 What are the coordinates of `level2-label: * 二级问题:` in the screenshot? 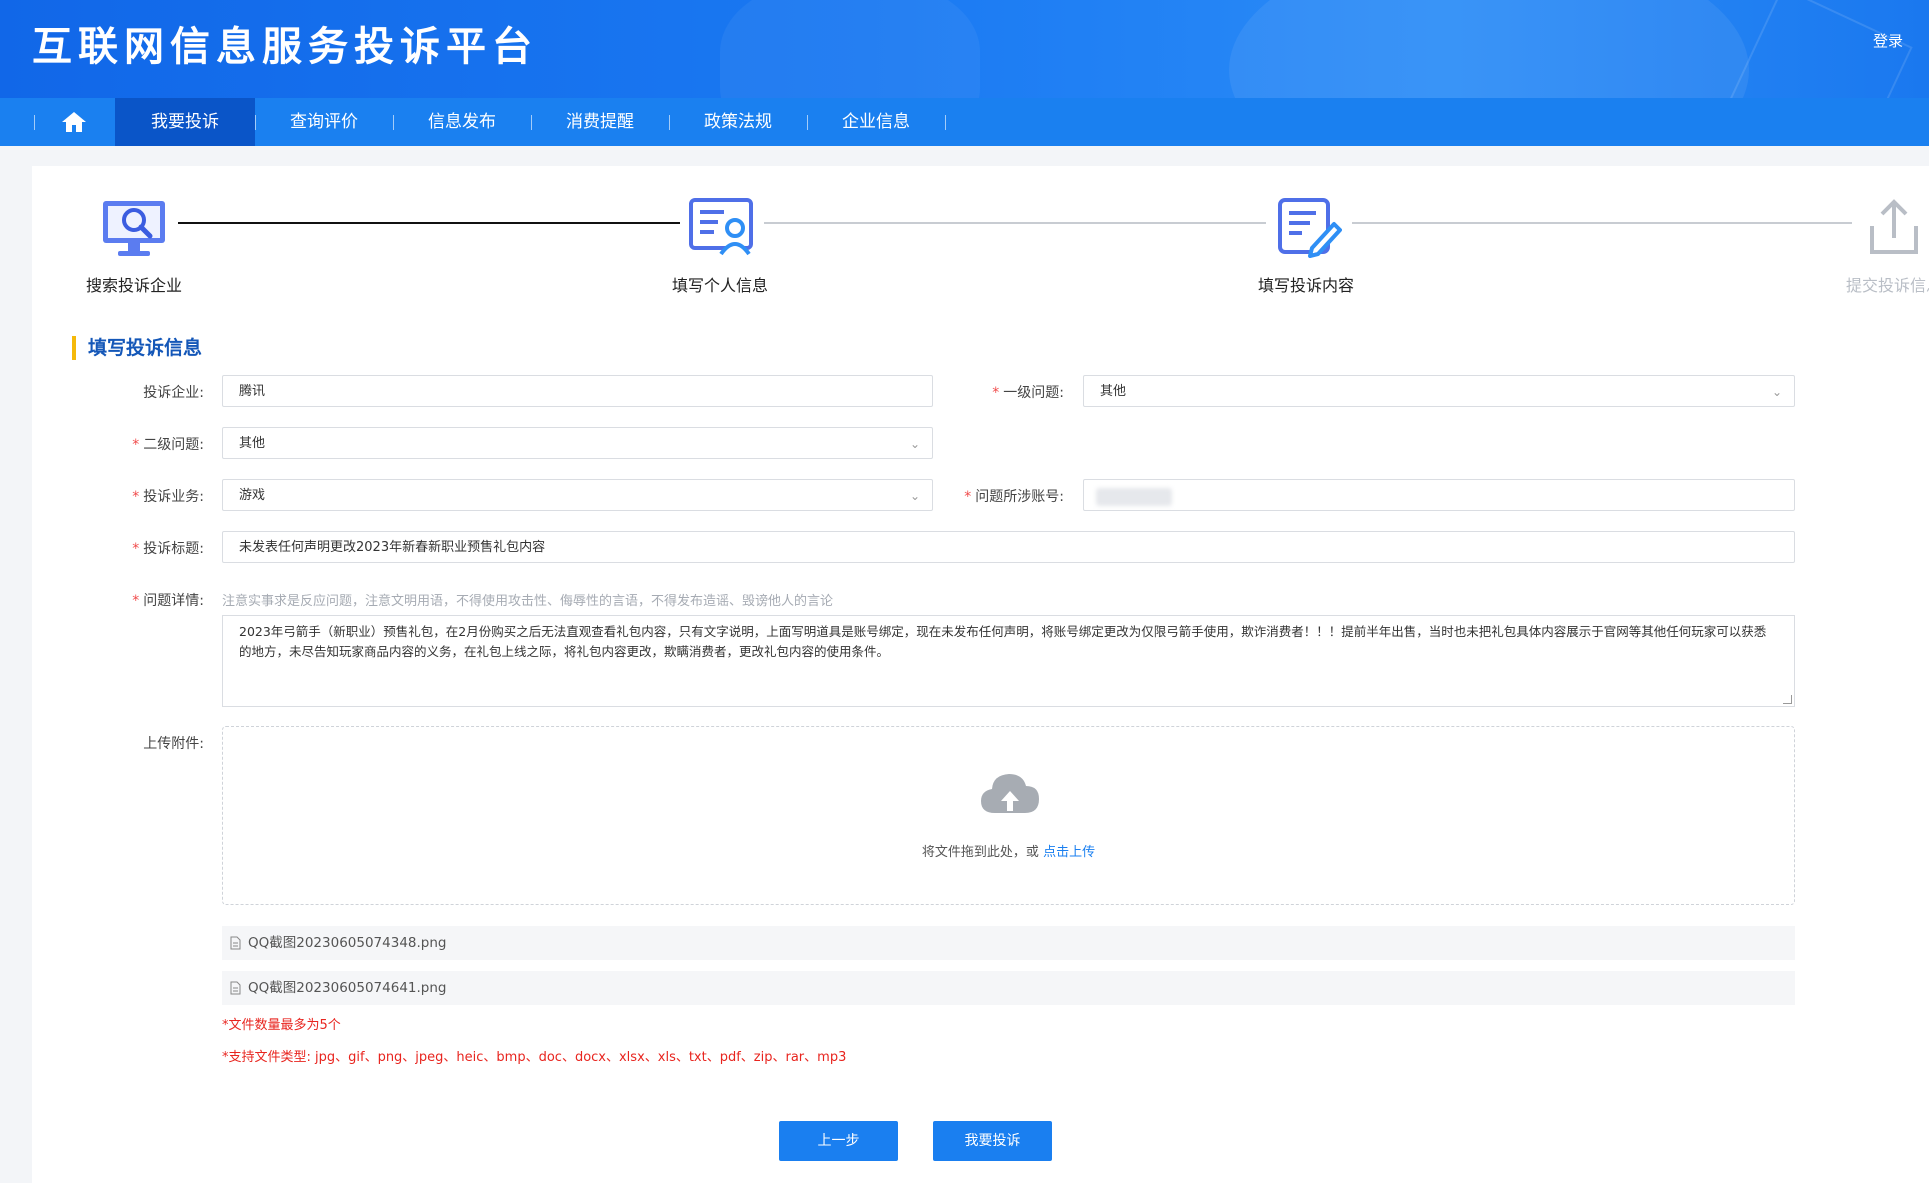 It's located at (168, 445).